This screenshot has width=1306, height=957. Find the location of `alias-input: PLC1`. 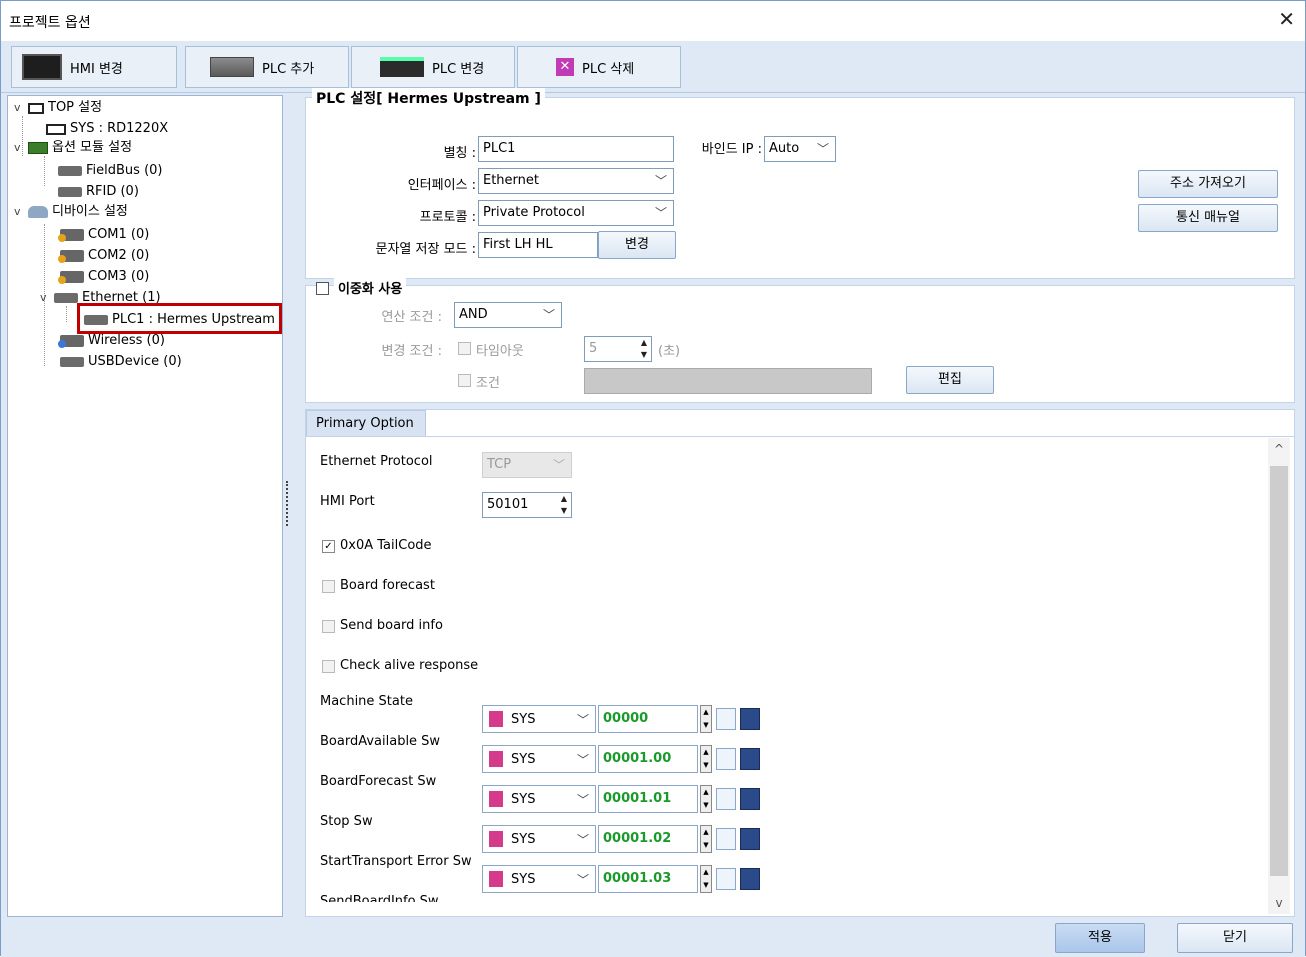

alias-input: PLC1 is located at coordinates (576, 149).